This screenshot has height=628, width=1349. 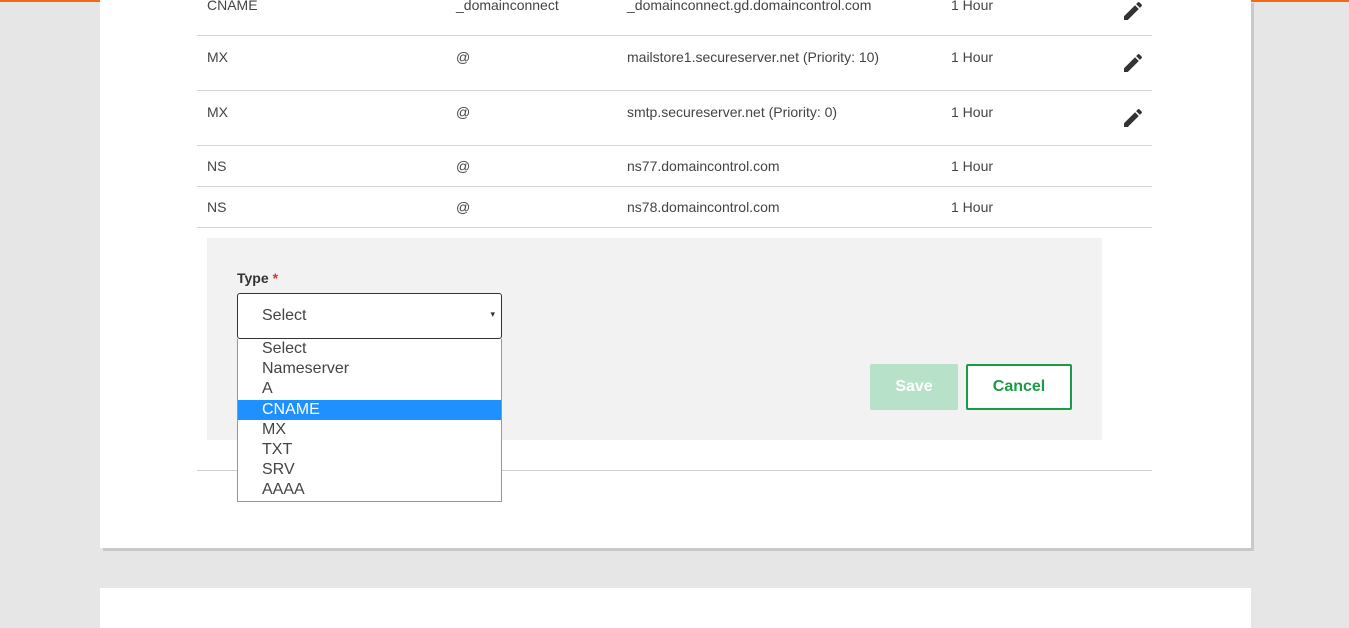 I want to click on record-value: smtp.secureserver.net (Priority: 0), so click(x=732, y=112).